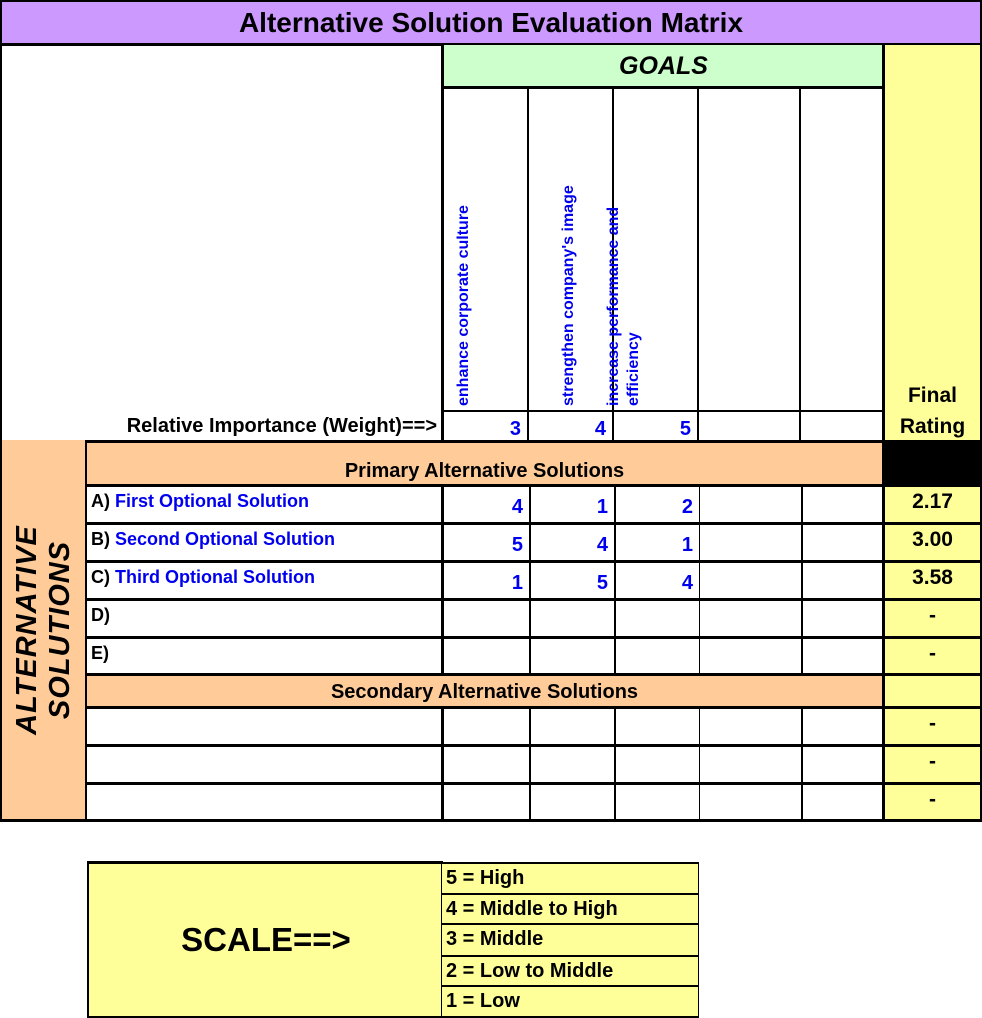 Image resolution: width=982 pixels, height=1018 pixels. Describe the element at coordinates (570, 877) in the screenshot. I see `scale-item: 5 = High` at that location.